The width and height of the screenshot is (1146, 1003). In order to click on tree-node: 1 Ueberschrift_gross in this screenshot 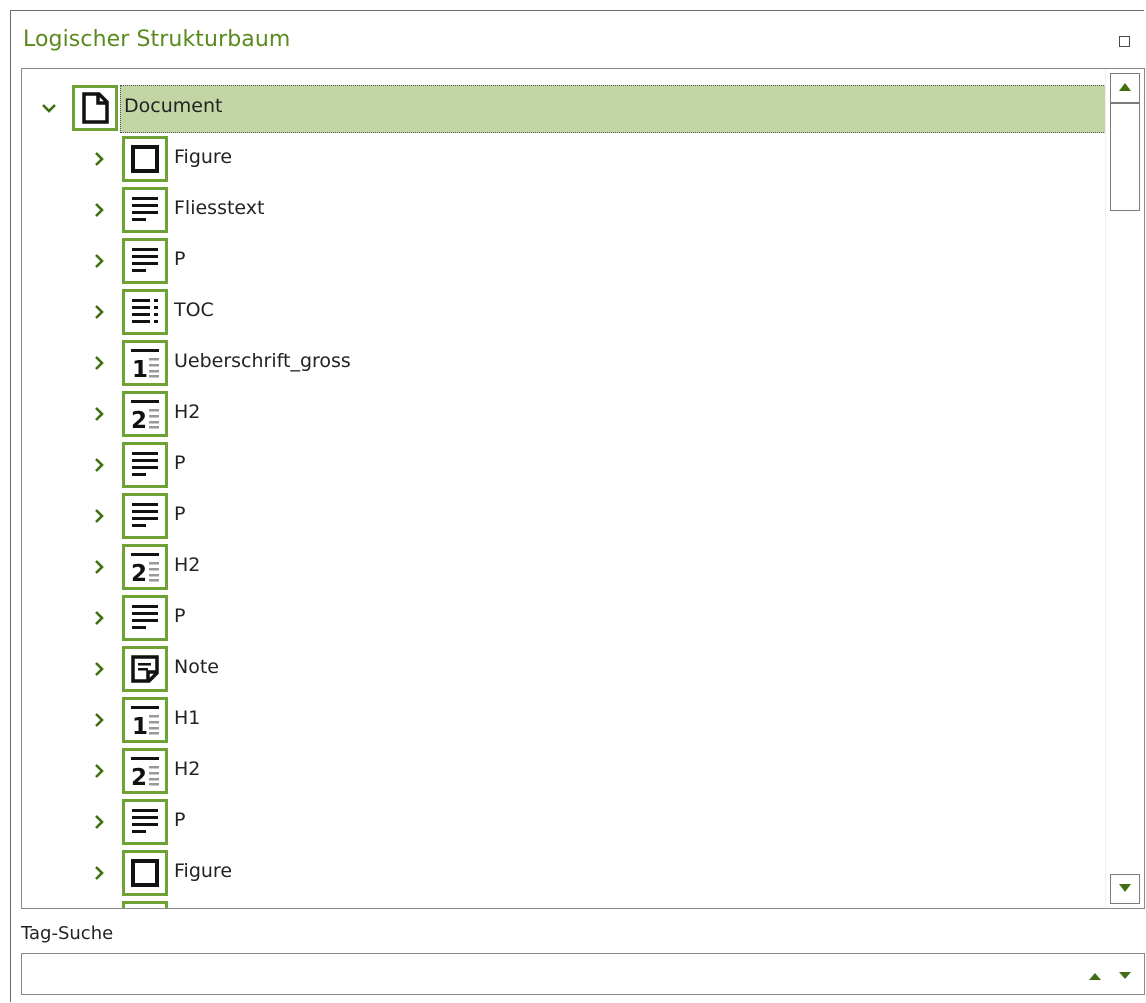, I will do `click(564, 363)`.